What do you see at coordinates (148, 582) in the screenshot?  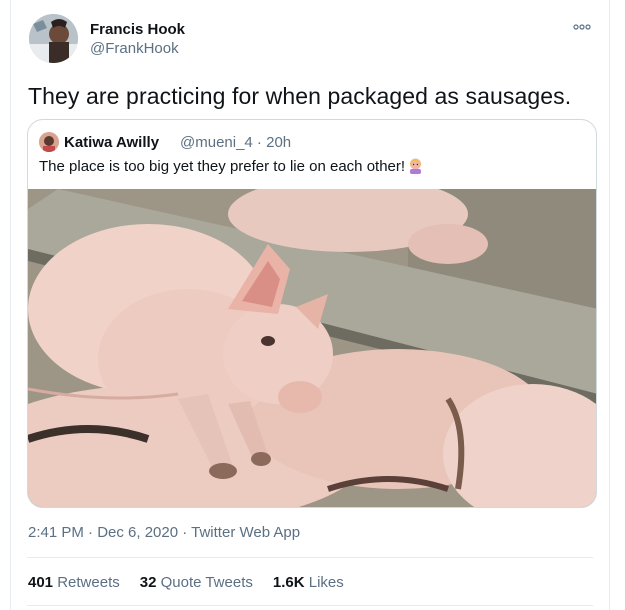 I see `quote-tweets-count: 32` at bounding box center [148, 582].